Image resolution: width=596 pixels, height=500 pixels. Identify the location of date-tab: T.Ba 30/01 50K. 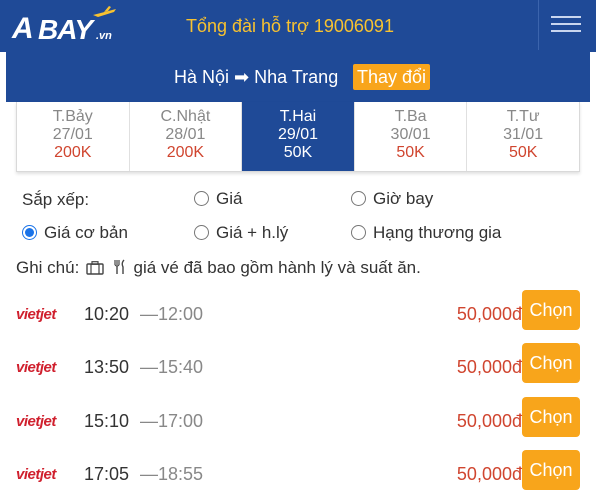
(411, 136).